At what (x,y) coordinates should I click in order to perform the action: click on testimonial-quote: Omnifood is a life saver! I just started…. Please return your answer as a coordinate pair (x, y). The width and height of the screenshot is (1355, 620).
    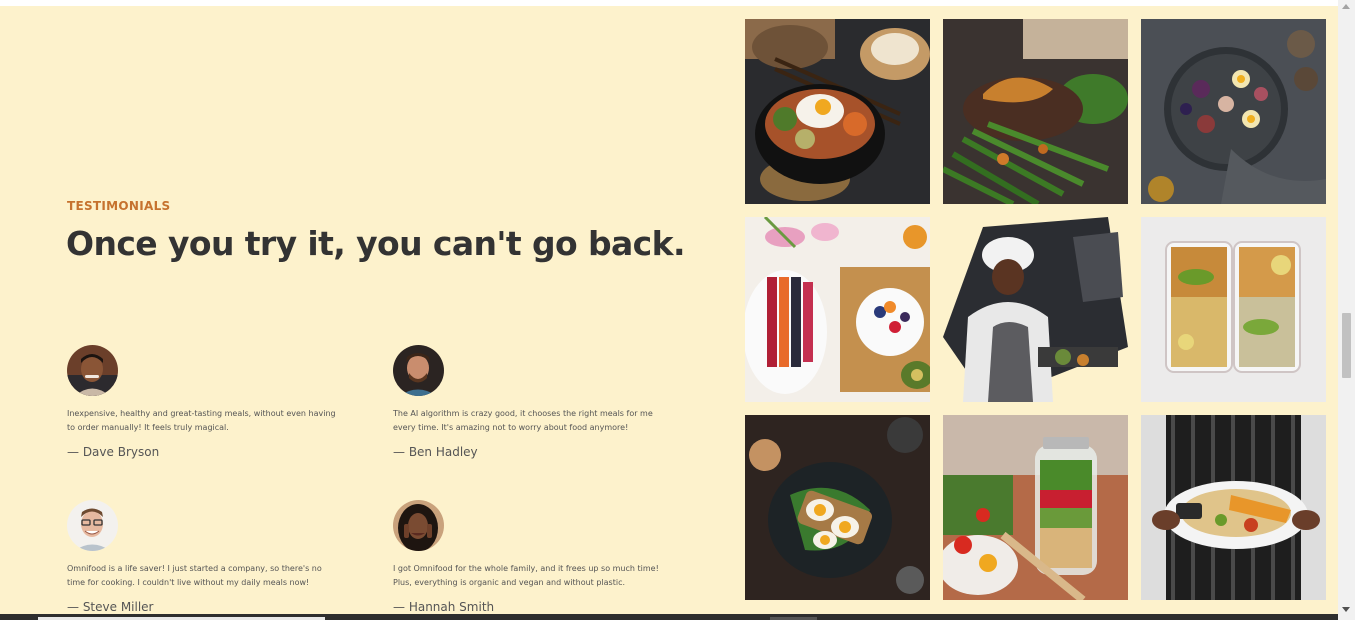
    Looking at the image, I should click on (194, 575).